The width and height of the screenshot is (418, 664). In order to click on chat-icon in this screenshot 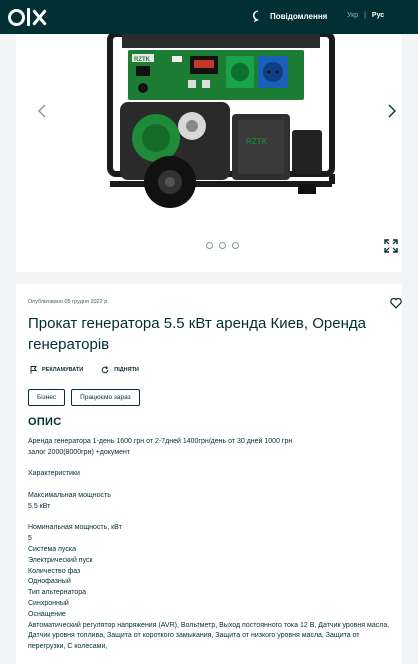, I will do `click(255, 16)`.